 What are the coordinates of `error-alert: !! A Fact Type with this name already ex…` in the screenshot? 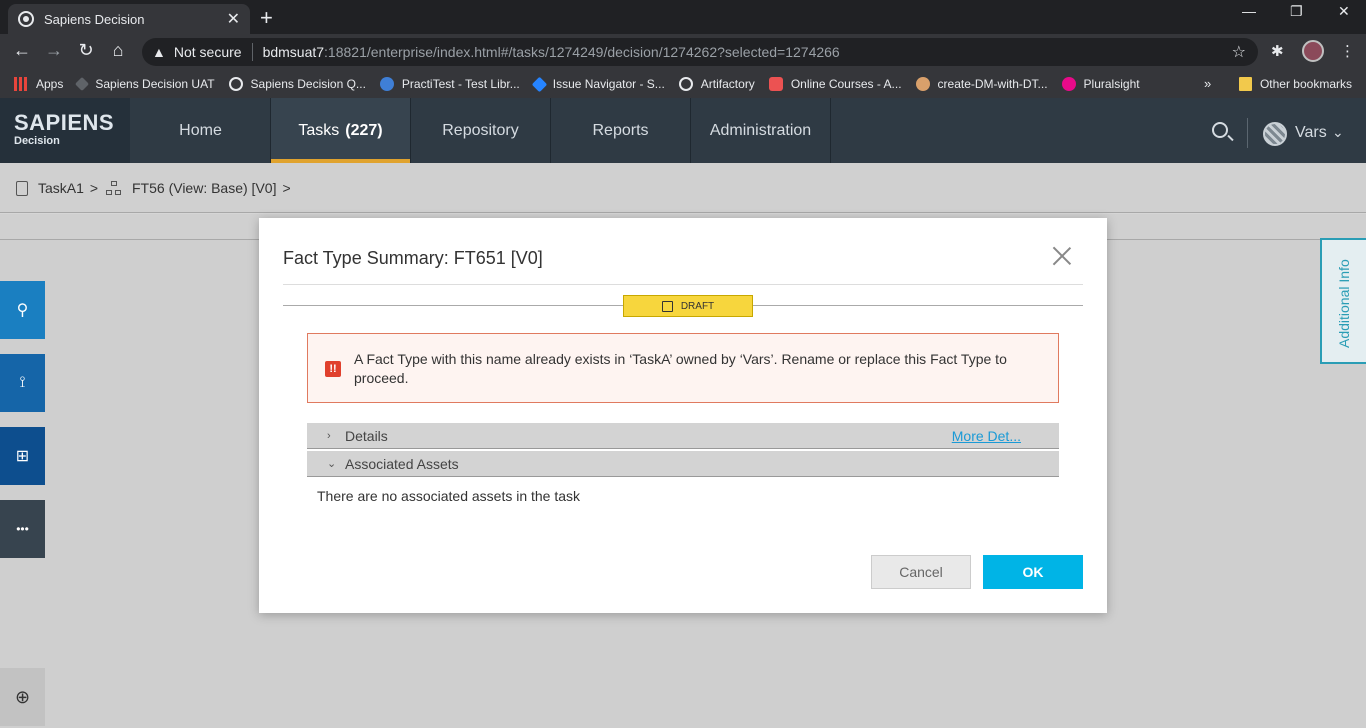 It's located at (683, 368).